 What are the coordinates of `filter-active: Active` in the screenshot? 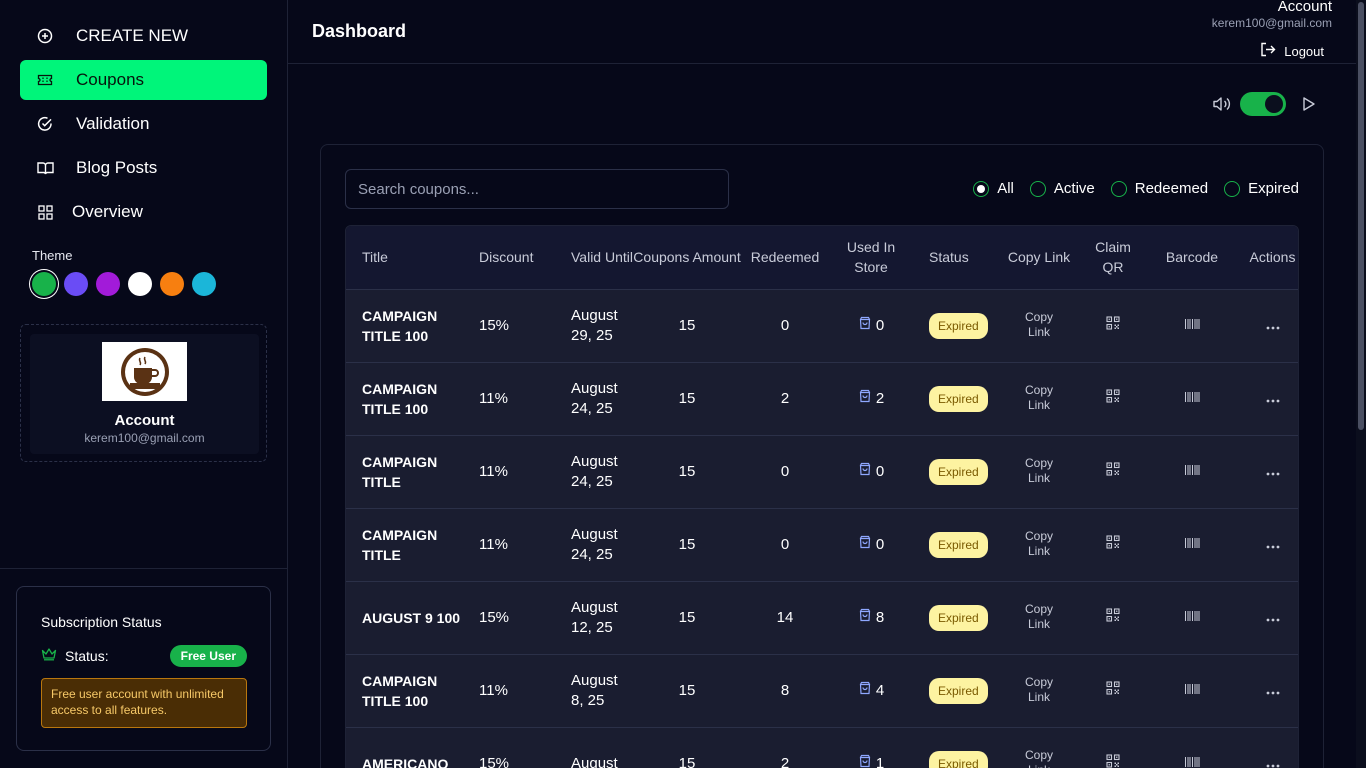 It's located at (1062, 188).